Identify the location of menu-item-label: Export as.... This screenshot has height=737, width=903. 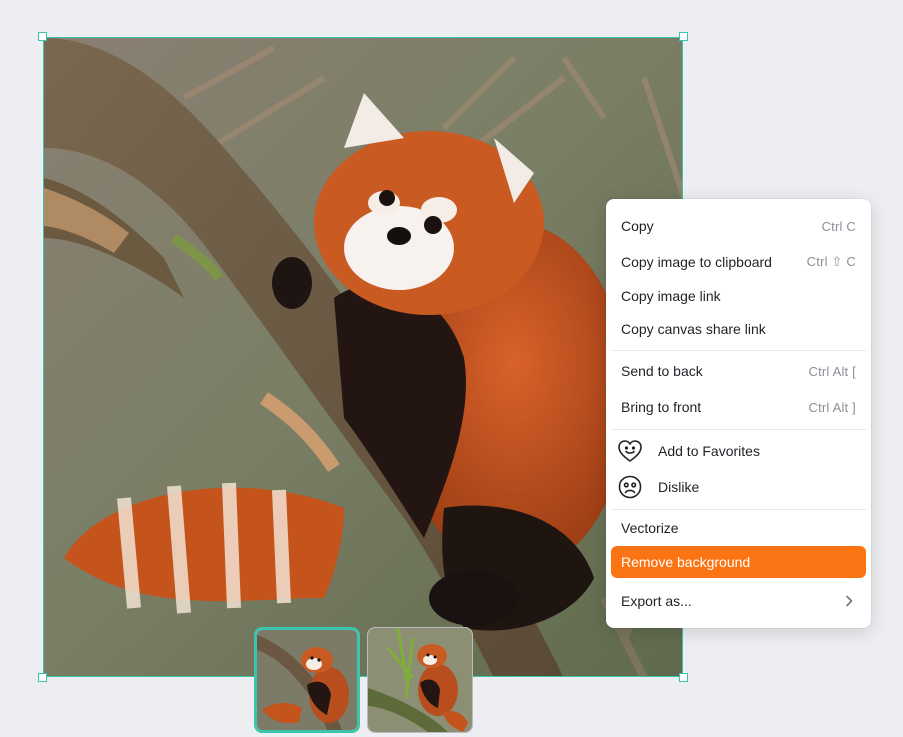
(656, 601).